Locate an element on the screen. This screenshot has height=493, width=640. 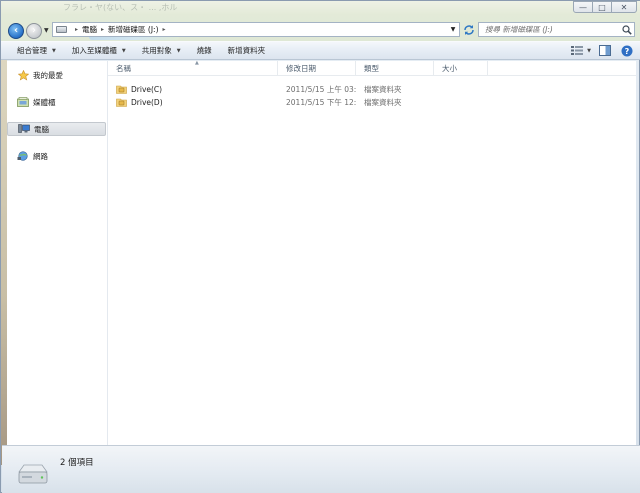
column-label: 名稱 is located at coordinates (123, 68).